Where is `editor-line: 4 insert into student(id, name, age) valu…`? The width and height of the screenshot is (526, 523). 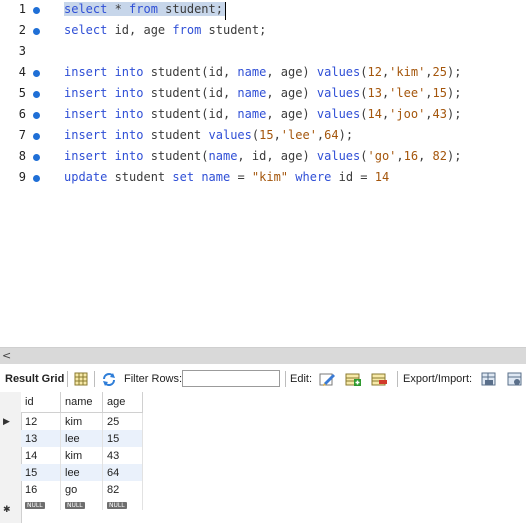
editor-line: 4 insert into student(id, name, age) valu… is located at coordinates (263, 73).